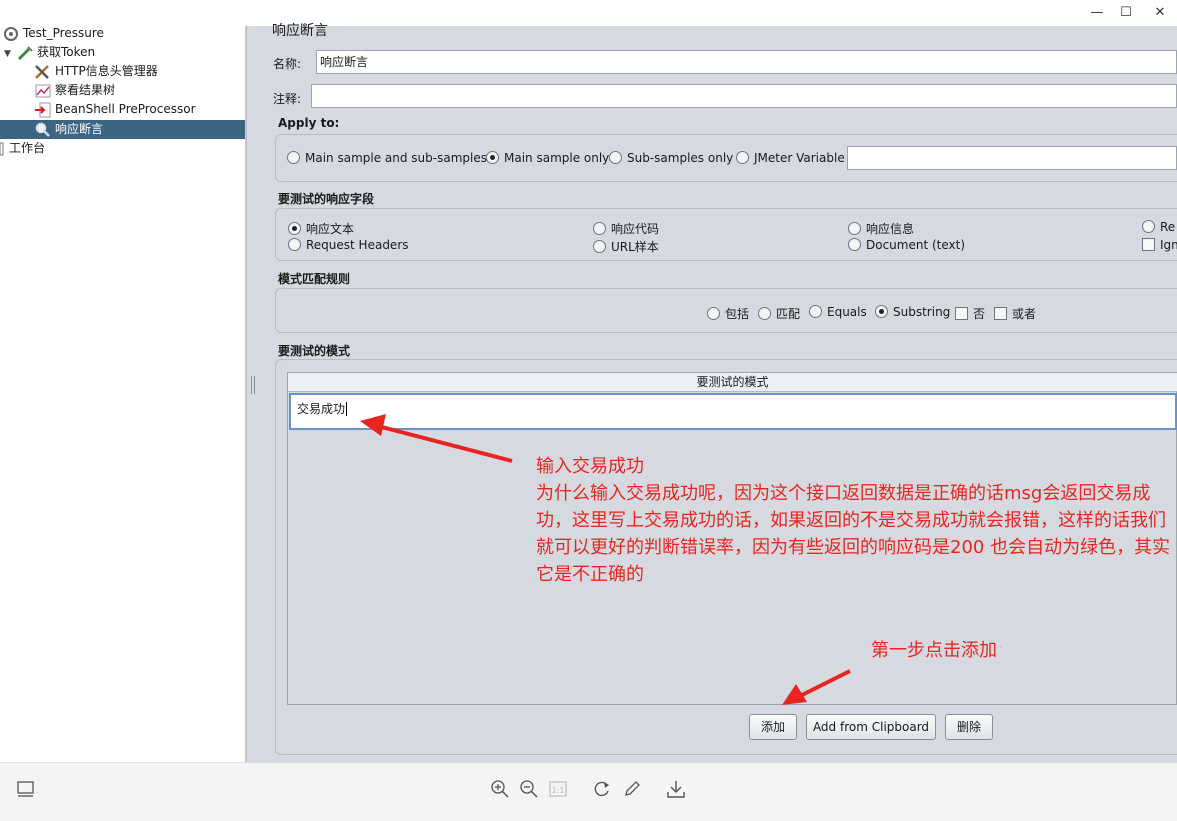 This screenshot has height=821, width=1177. What do you see at coordinates (500, 789) in the screenshot?
I see `zoom-in-icon` at bounding box center [500, 789].